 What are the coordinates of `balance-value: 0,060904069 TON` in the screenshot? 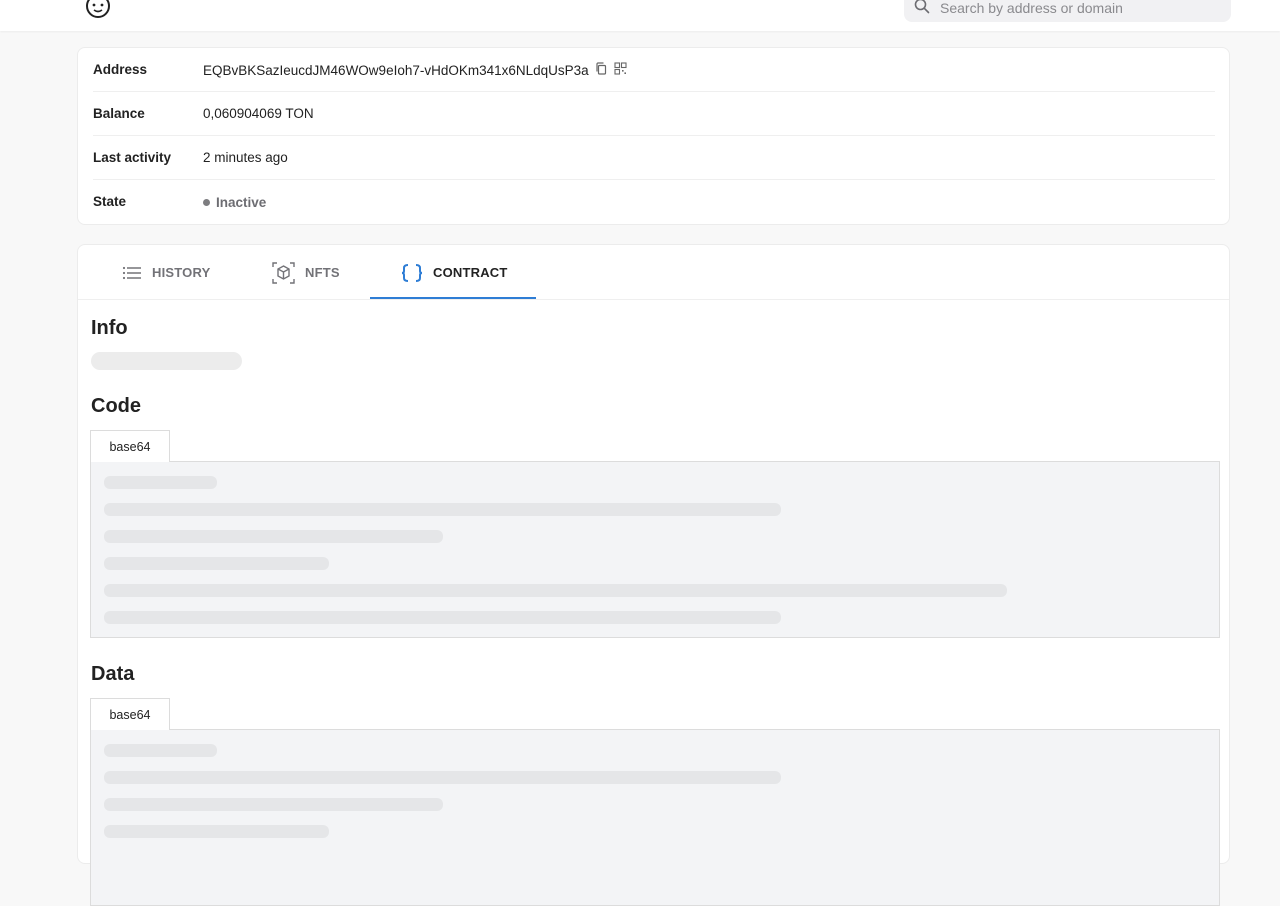 It's located at (258, 113).